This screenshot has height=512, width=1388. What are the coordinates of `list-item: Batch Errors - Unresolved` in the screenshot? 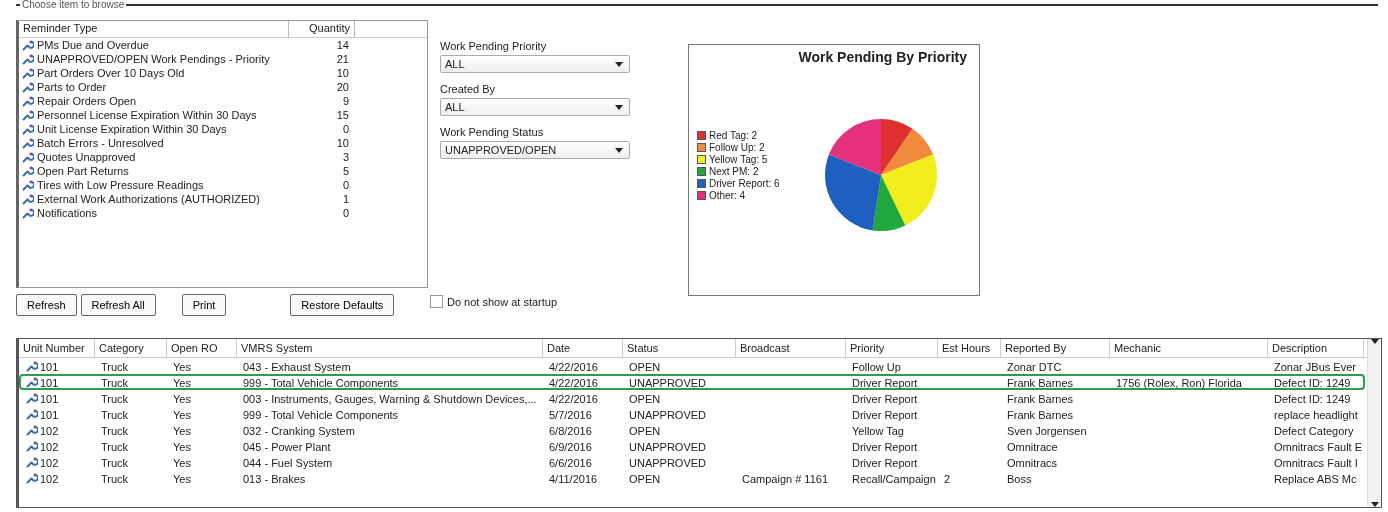 It's located at (100, 143).